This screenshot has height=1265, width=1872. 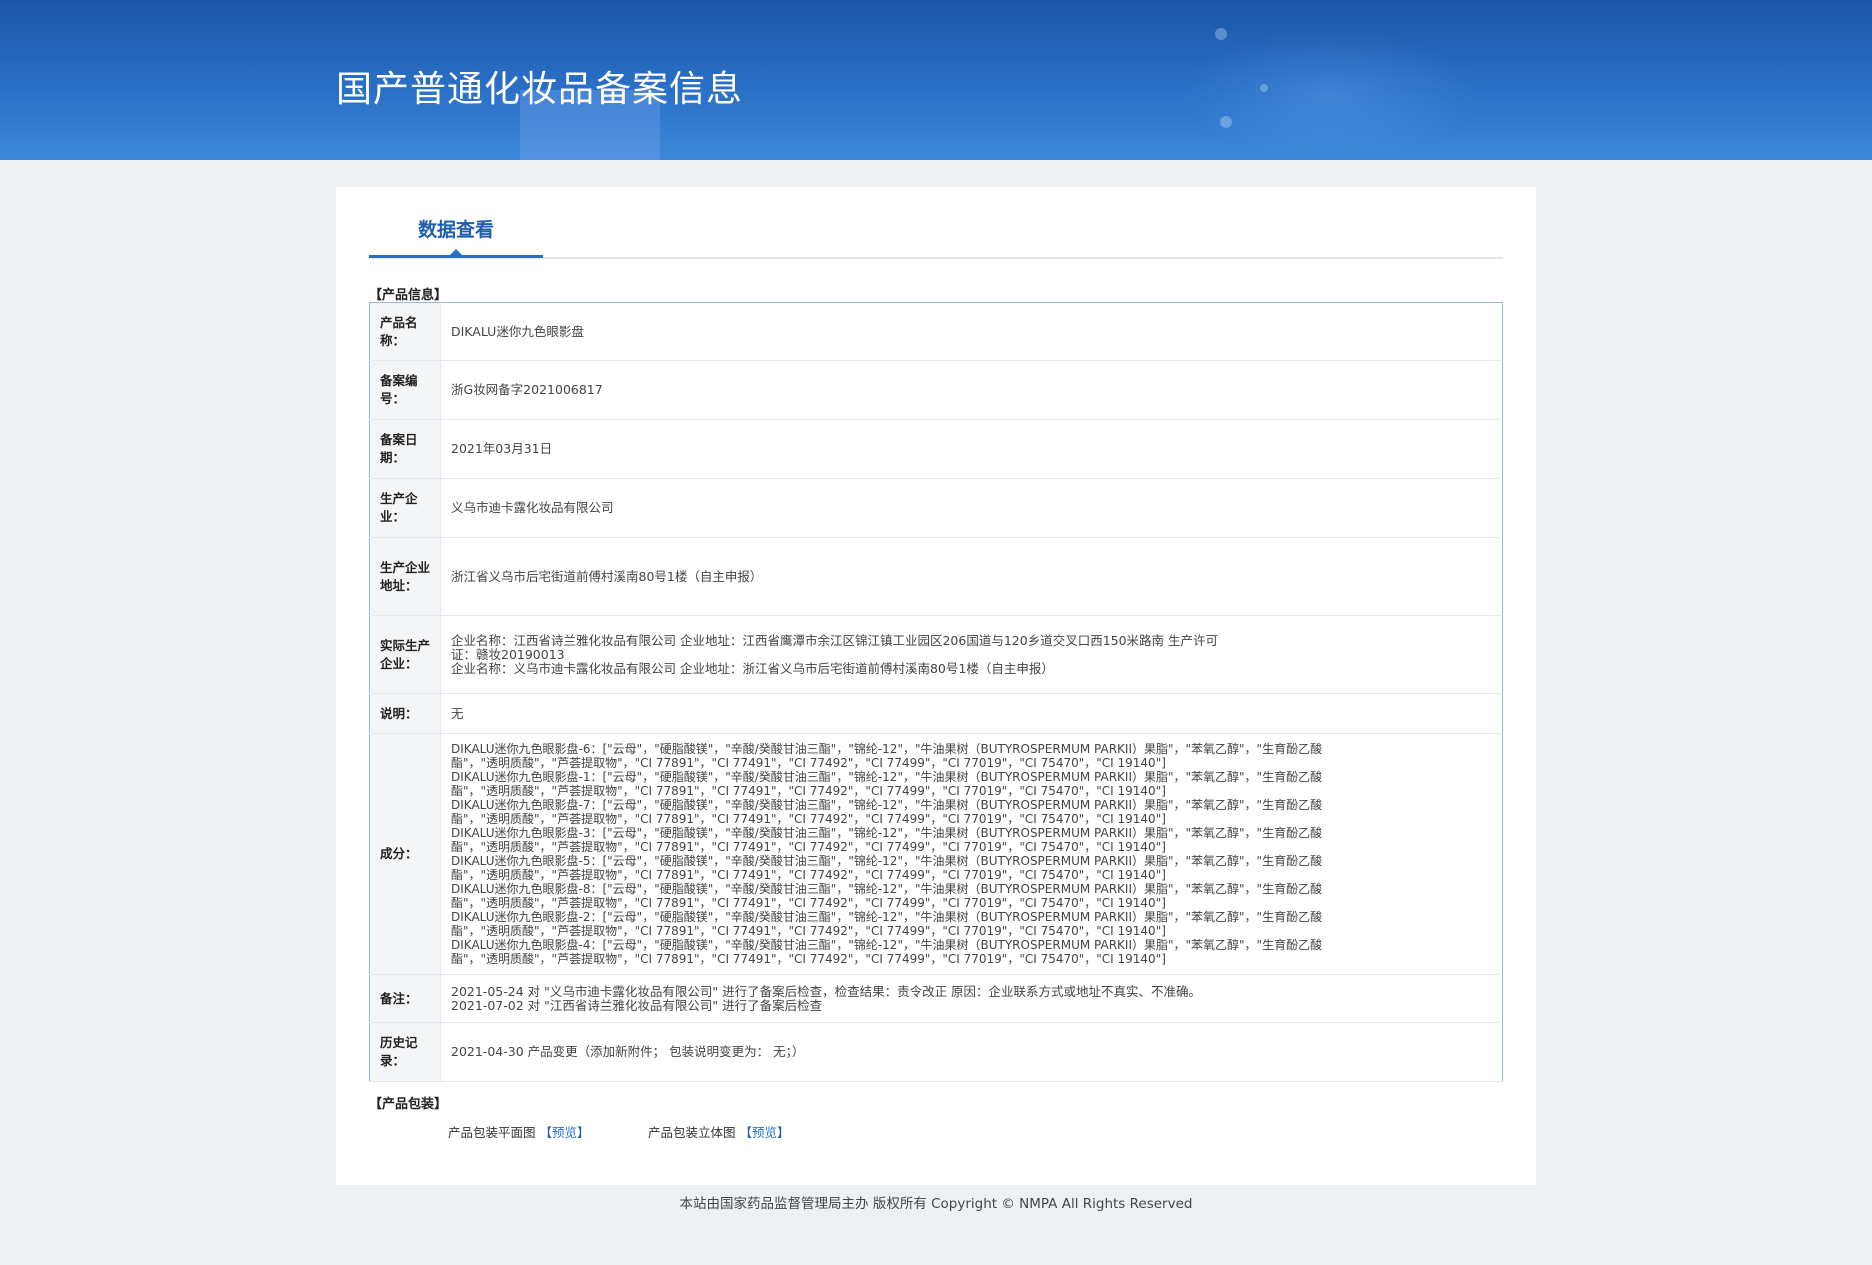 What do you see at coordinates (540, 89) in the screenshot?
I see `page-title: 国产普通化妆品备案信息` at bounding box center [540, 89].